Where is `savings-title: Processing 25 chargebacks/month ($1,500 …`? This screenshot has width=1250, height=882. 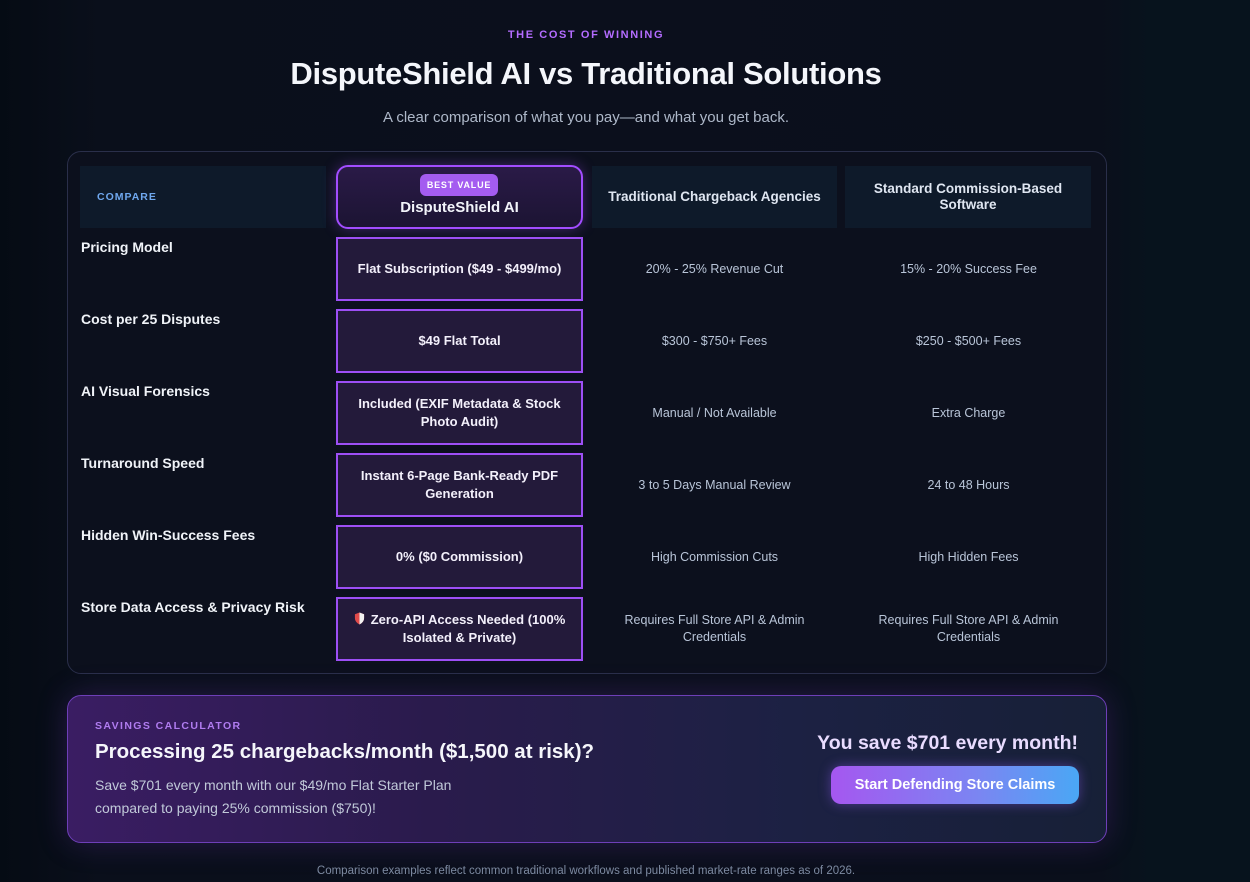
savings-title: Processing 25 chargebacks/month ($1,500 … is located at coordinates (345, 751).